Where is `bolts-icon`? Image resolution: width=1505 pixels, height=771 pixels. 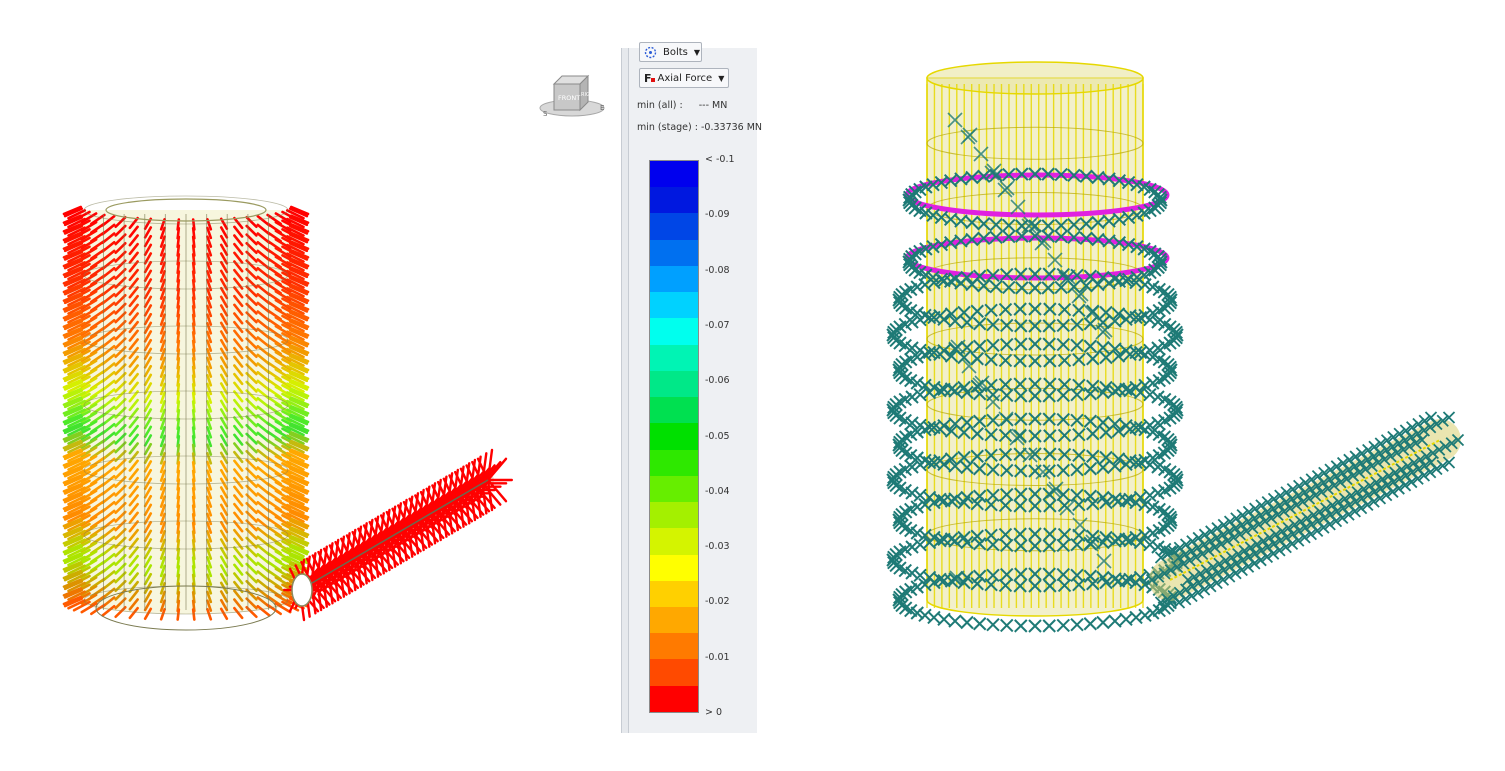 bolts-icon is located at coordinates (650, 52).